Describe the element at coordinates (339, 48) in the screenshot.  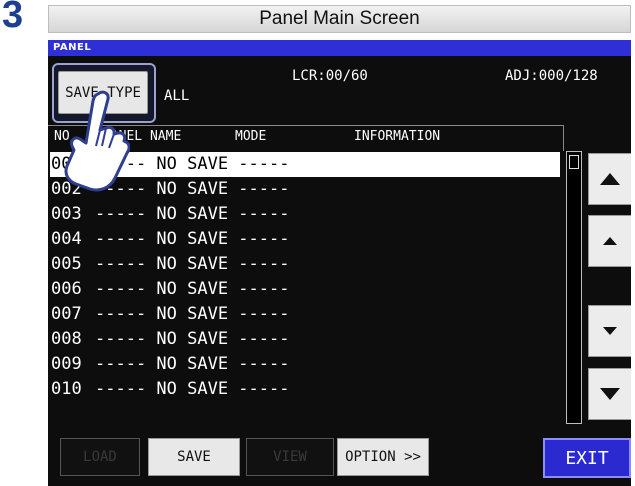
I see `panel-tab: PANEL` at that location.